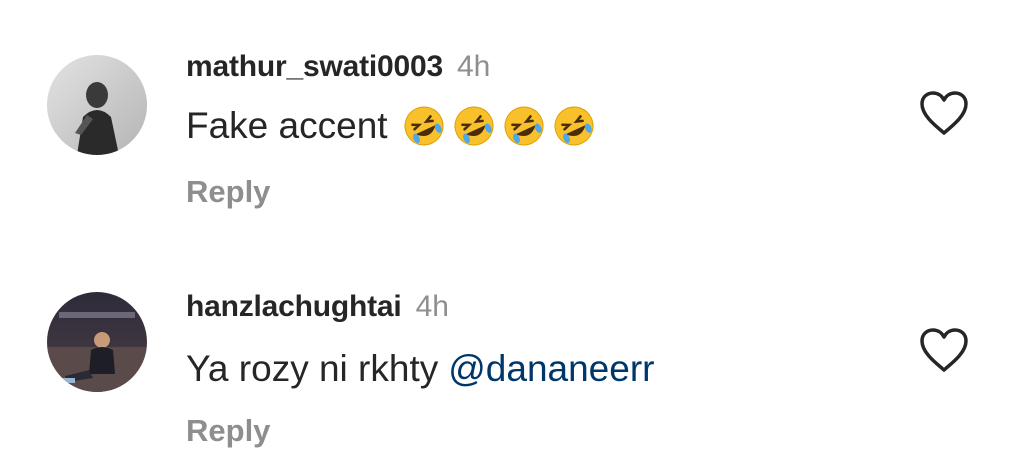  I want to click on username: mathur_swati0003, so click(314, 66).